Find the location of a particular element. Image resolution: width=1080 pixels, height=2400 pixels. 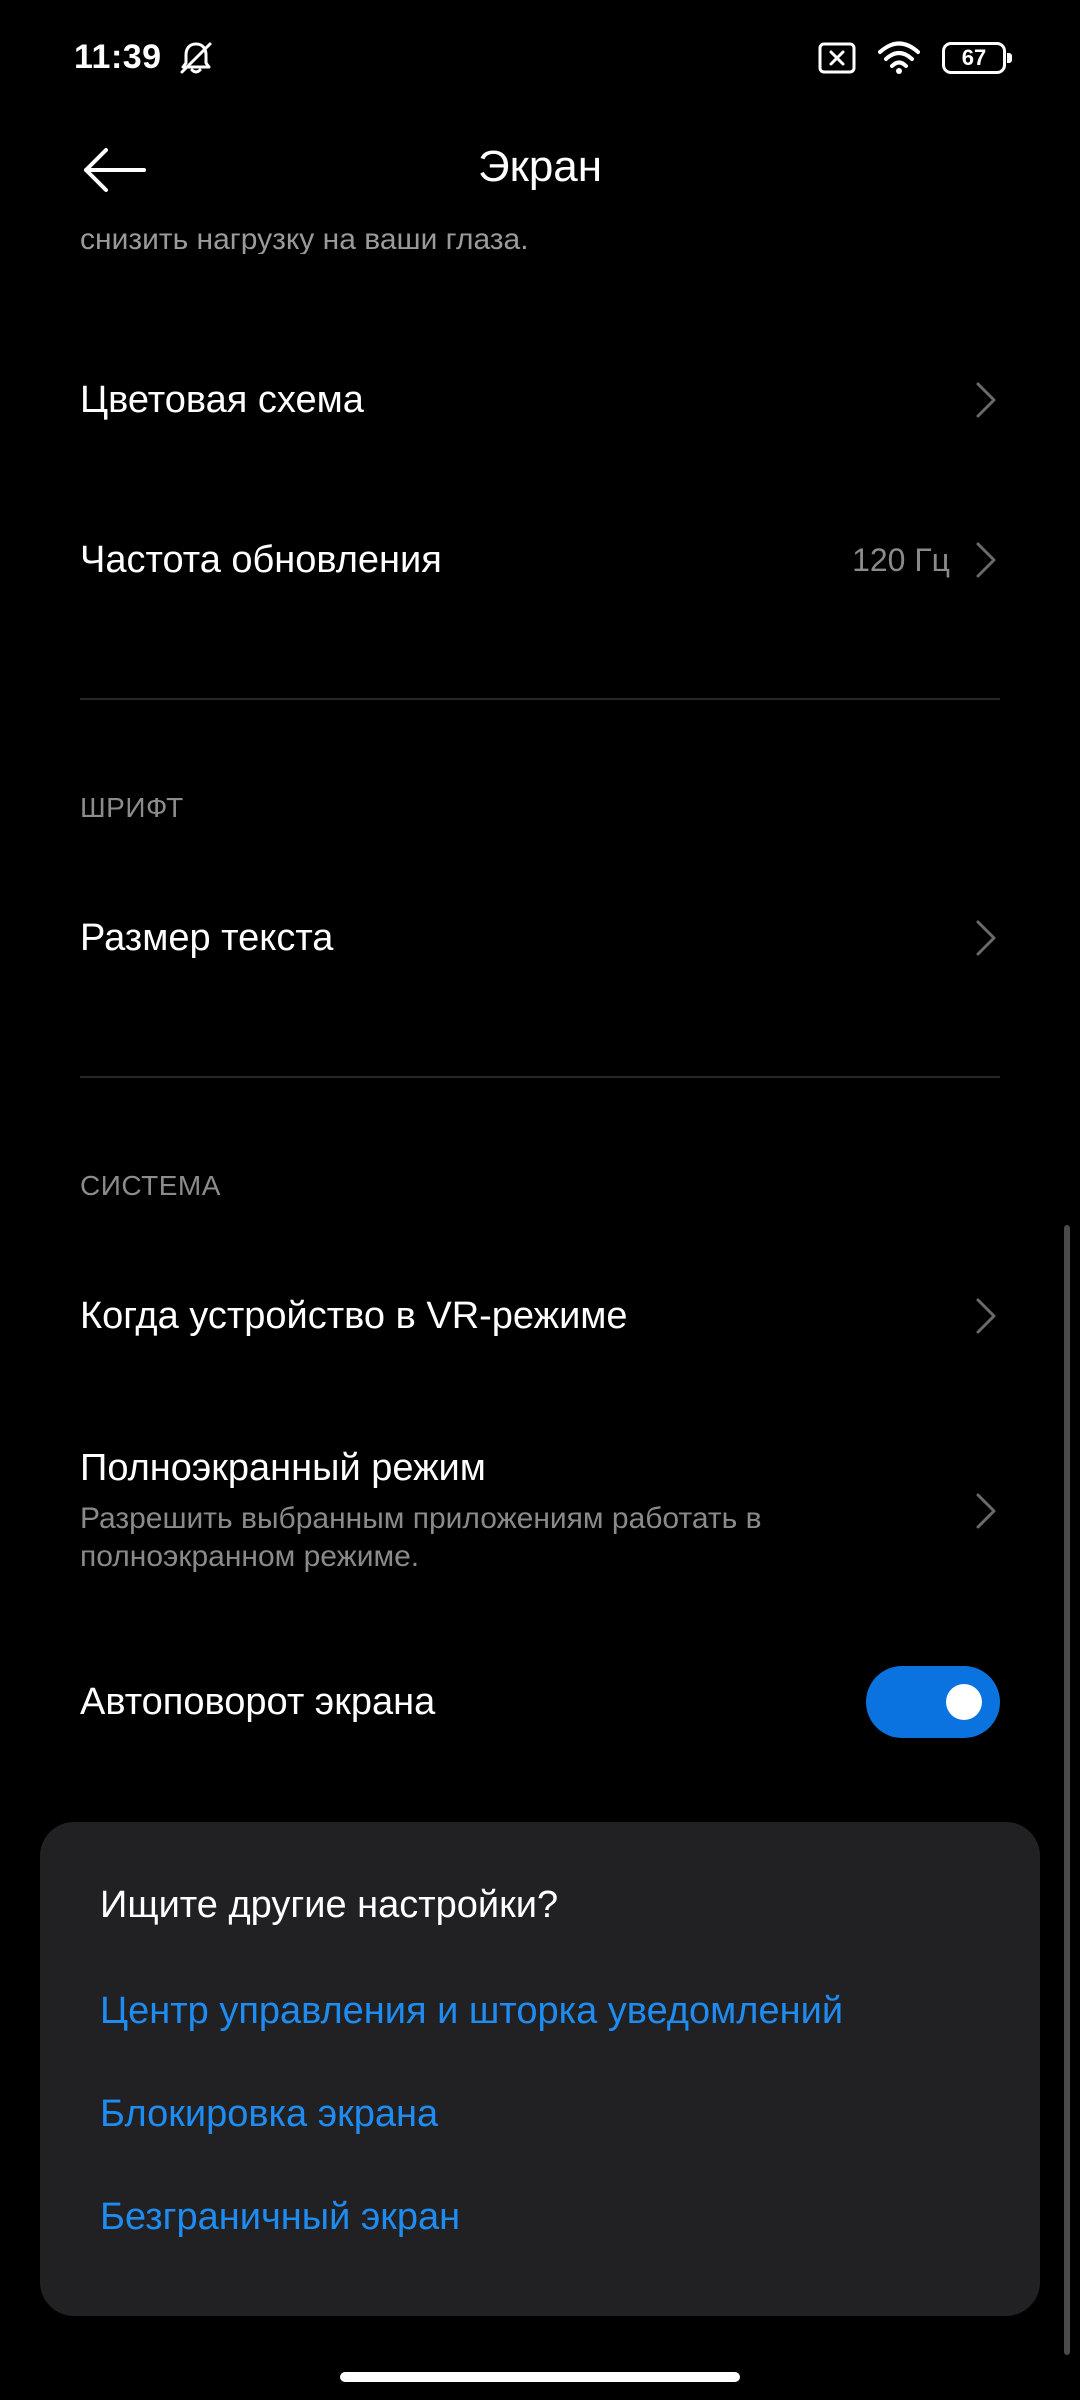

refresh-rate-label: Частота обновления is located at coordinates (261, 559).